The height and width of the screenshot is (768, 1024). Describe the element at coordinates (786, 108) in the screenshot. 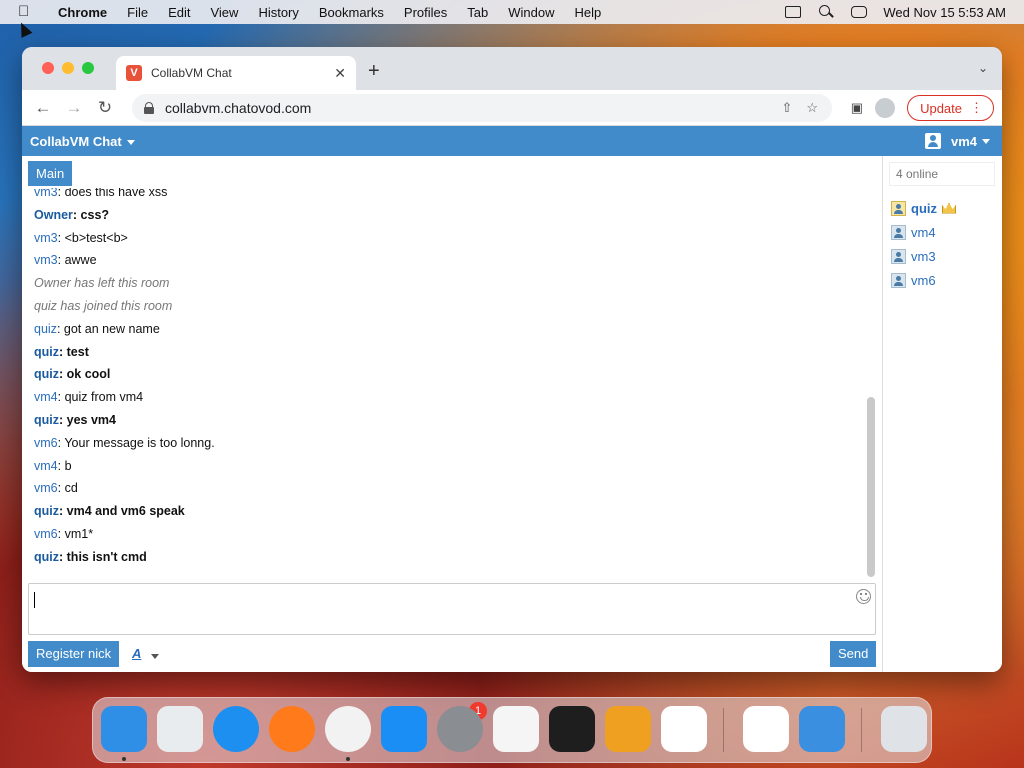

I see `share-icon: ⇧` at that location.